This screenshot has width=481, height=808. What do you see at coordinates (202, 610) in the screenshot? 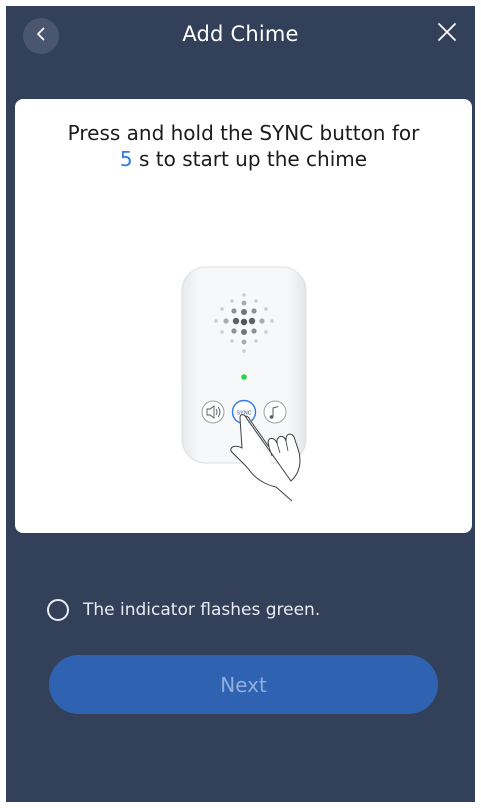
I see `indicator-label: The indicator flashes green.` at bounding box center [202, 610].